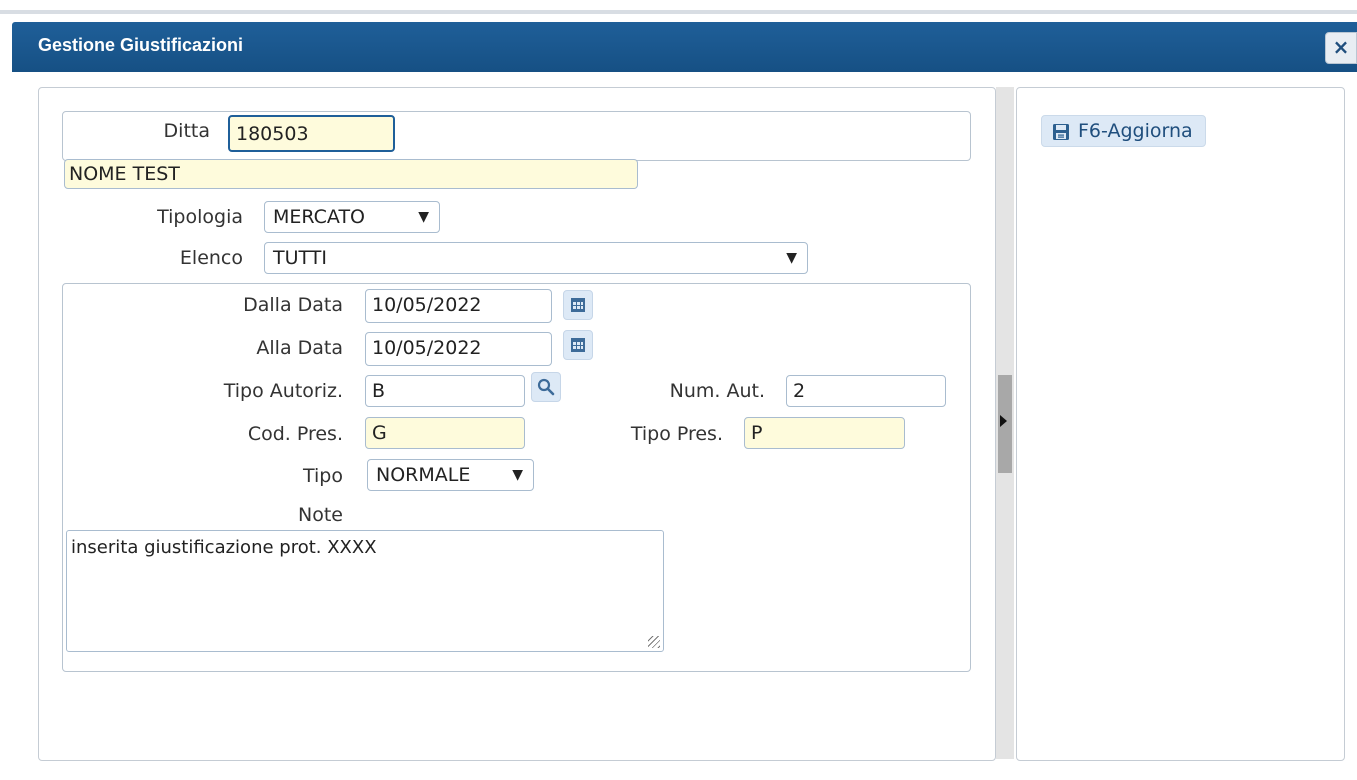  Describe the element at coordinates (717, 391) in the screenshot. I see `num-aut-label: Num. Aut.` at that location.